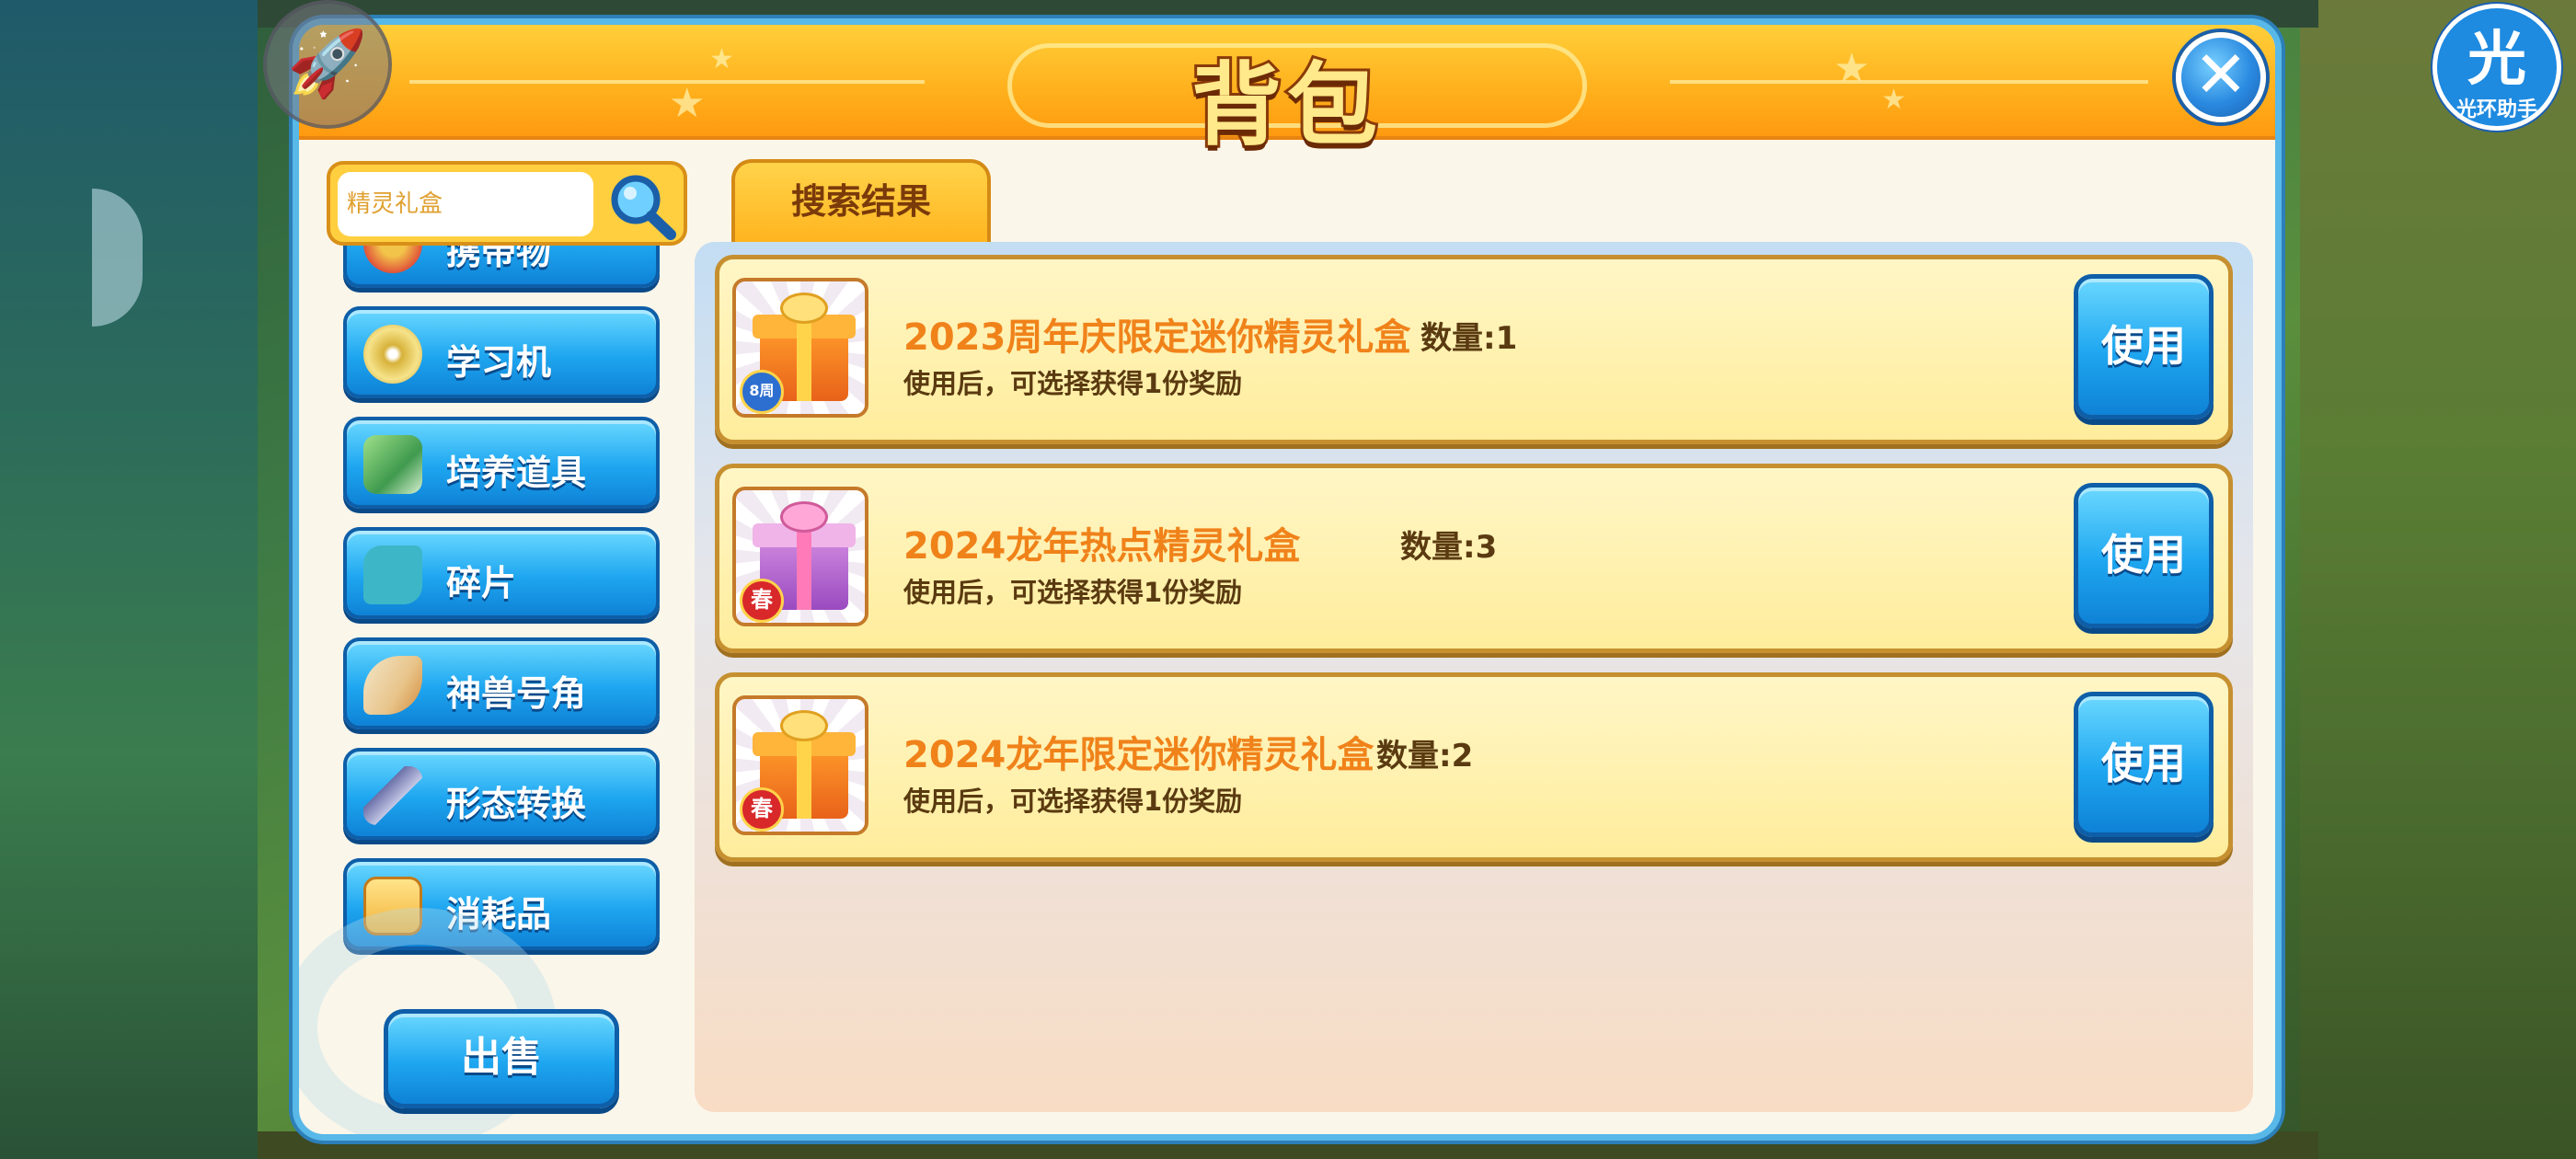  I want to click on category-label: 碎片, so click(481, 583).